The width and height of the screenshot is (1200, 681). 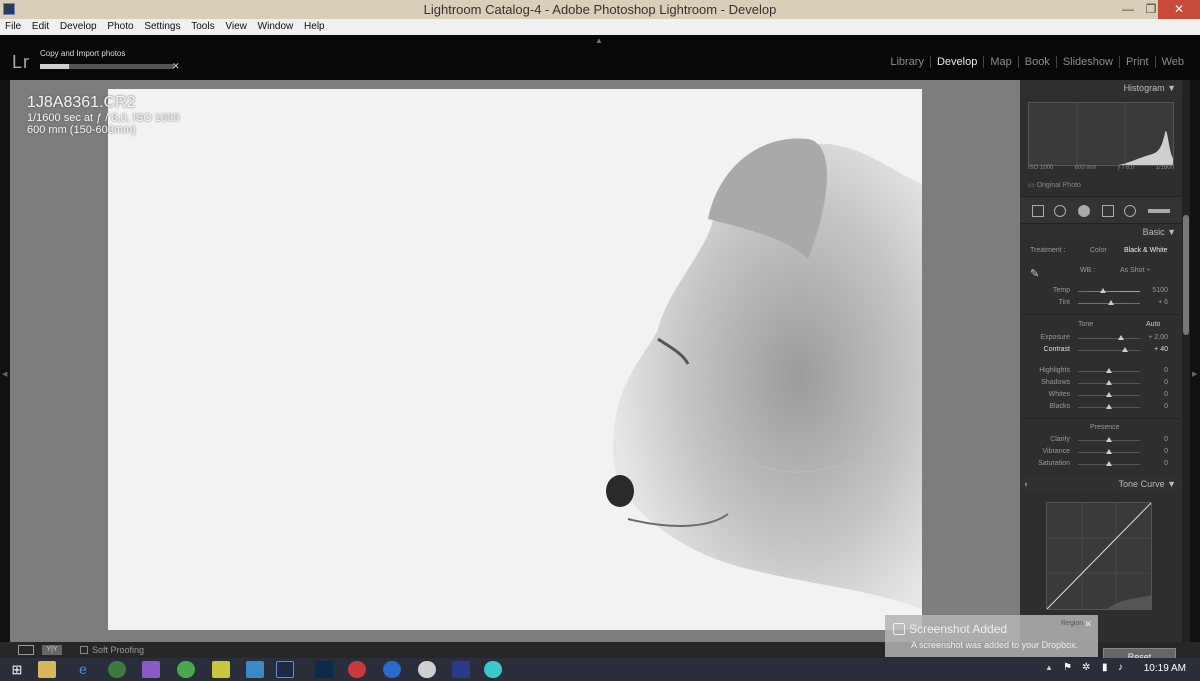 What do you see at coordinates (1186, 361) in the screenshot?
I see `right-panel-scrollbar` at bounding box center [1186, 361].